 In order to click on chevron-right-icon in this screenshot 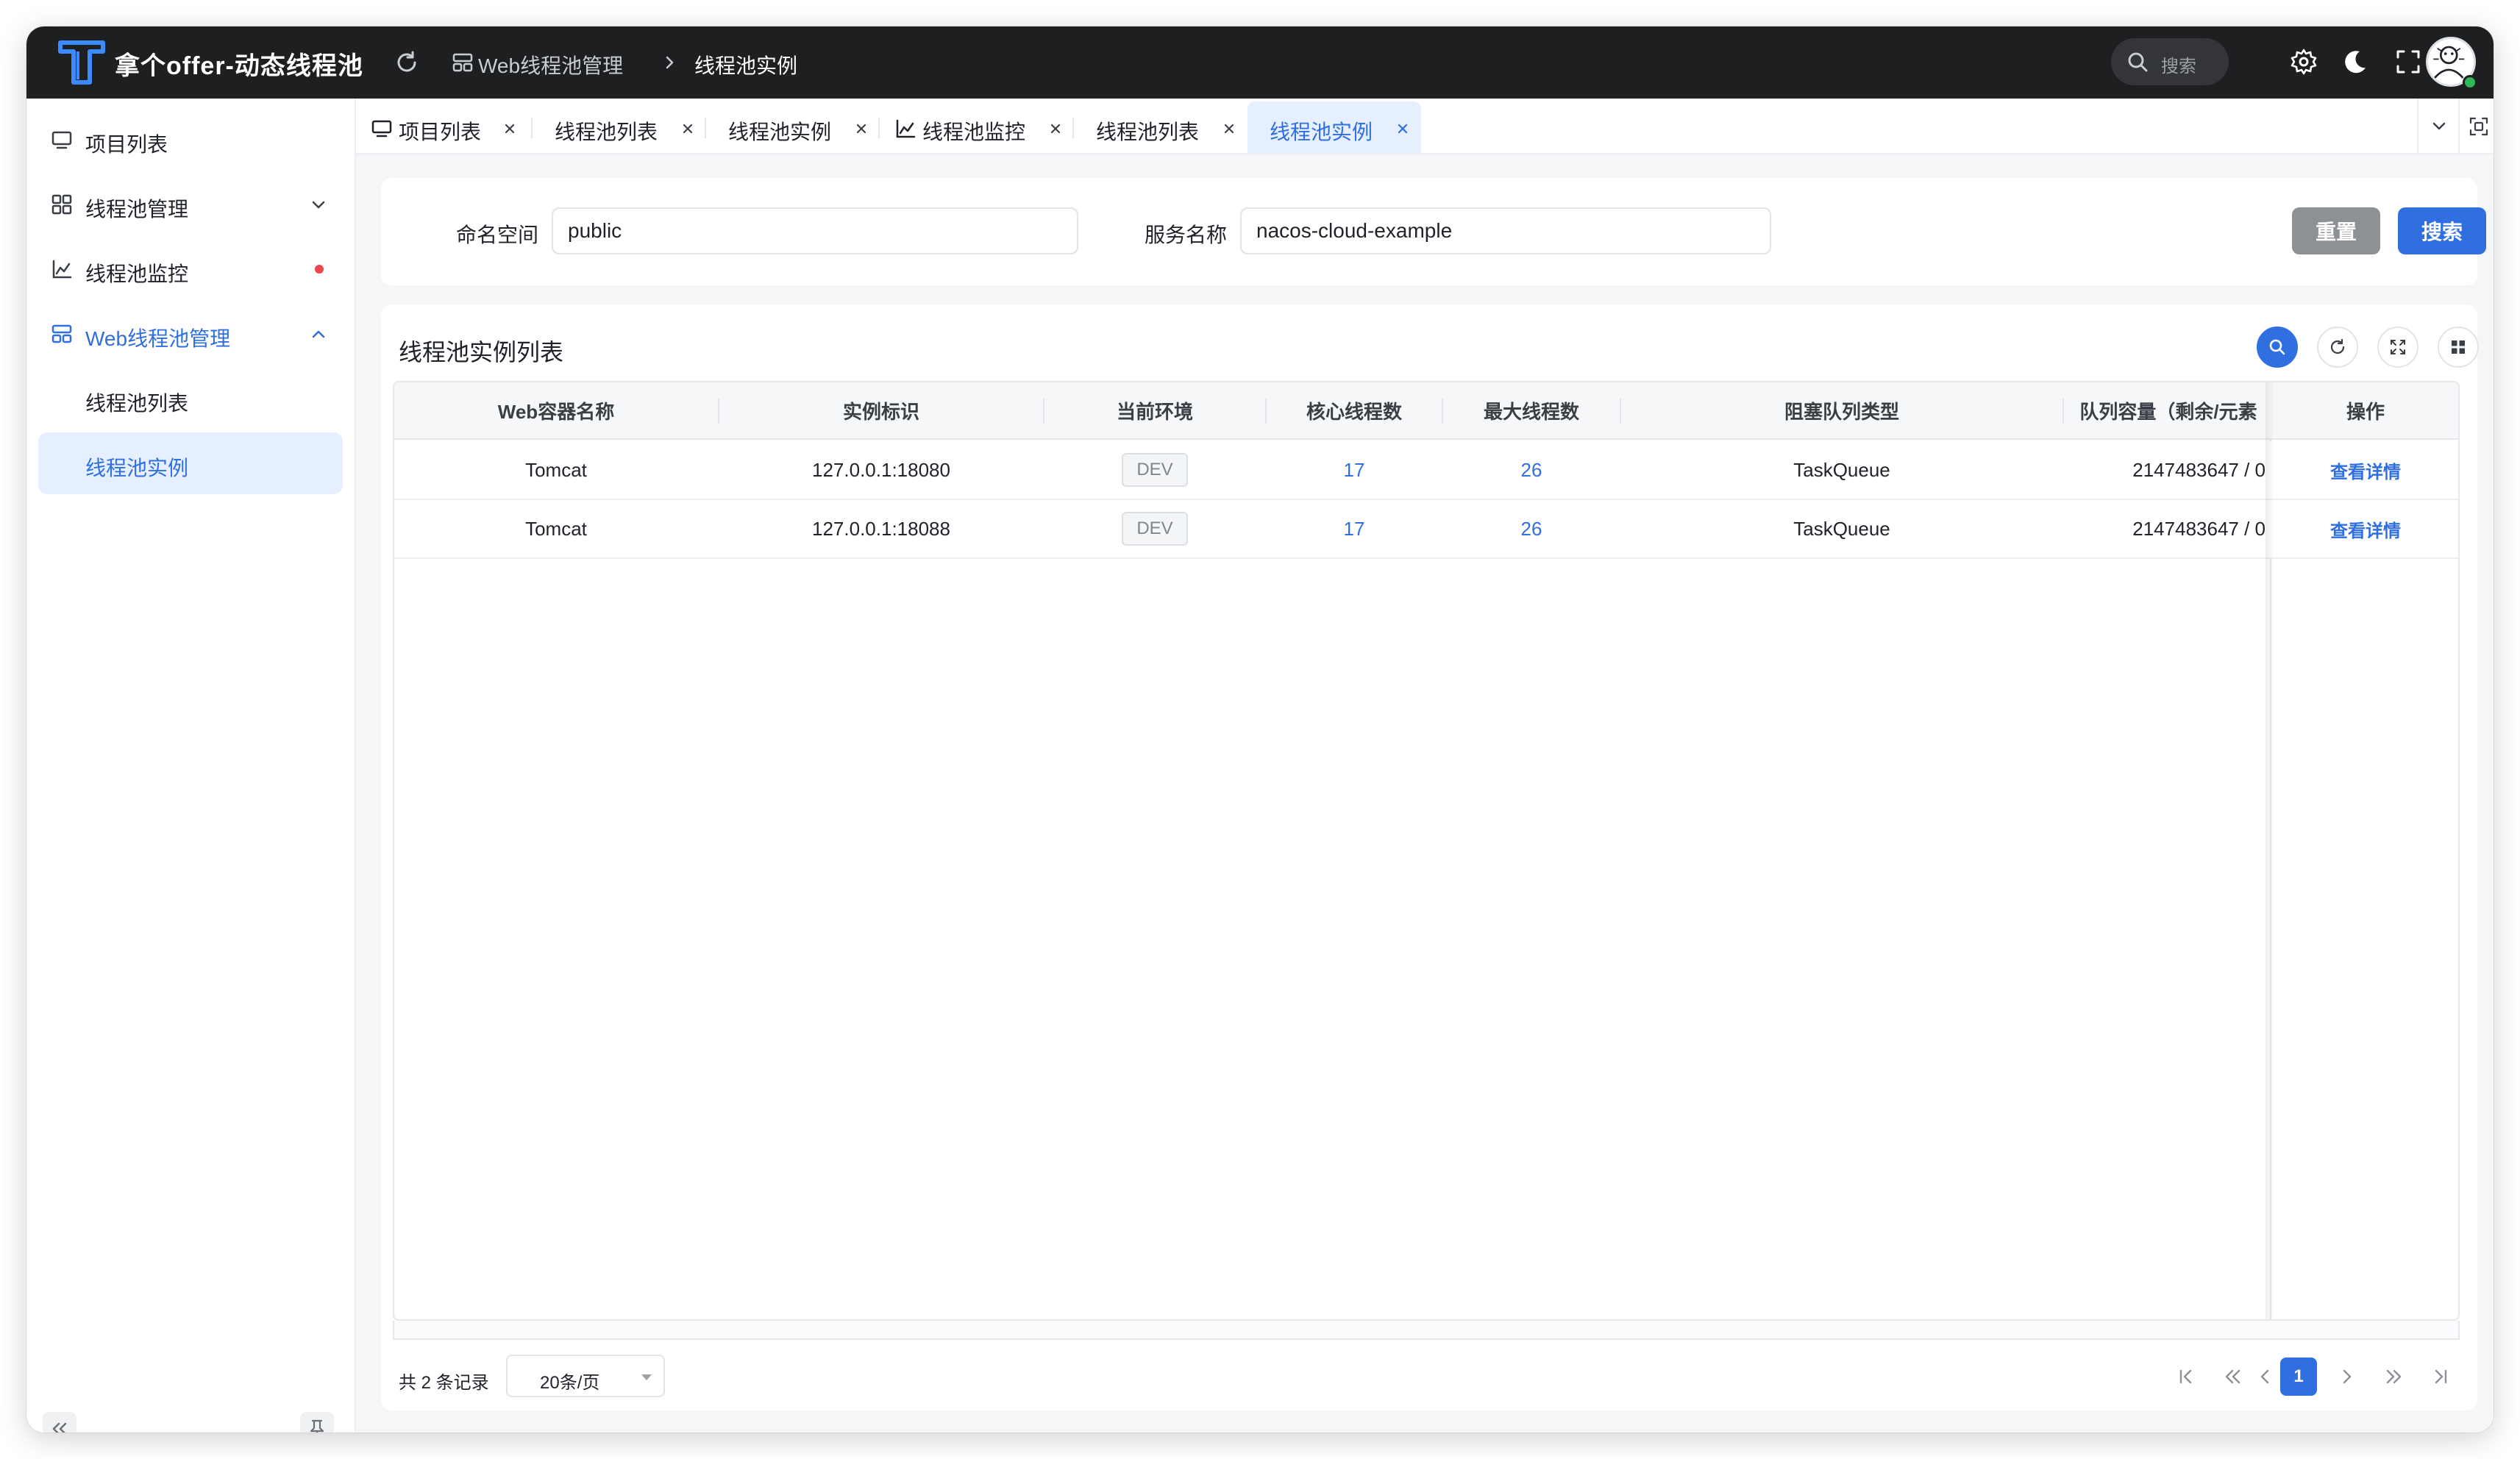, I will do `click(2348, 1376)`.